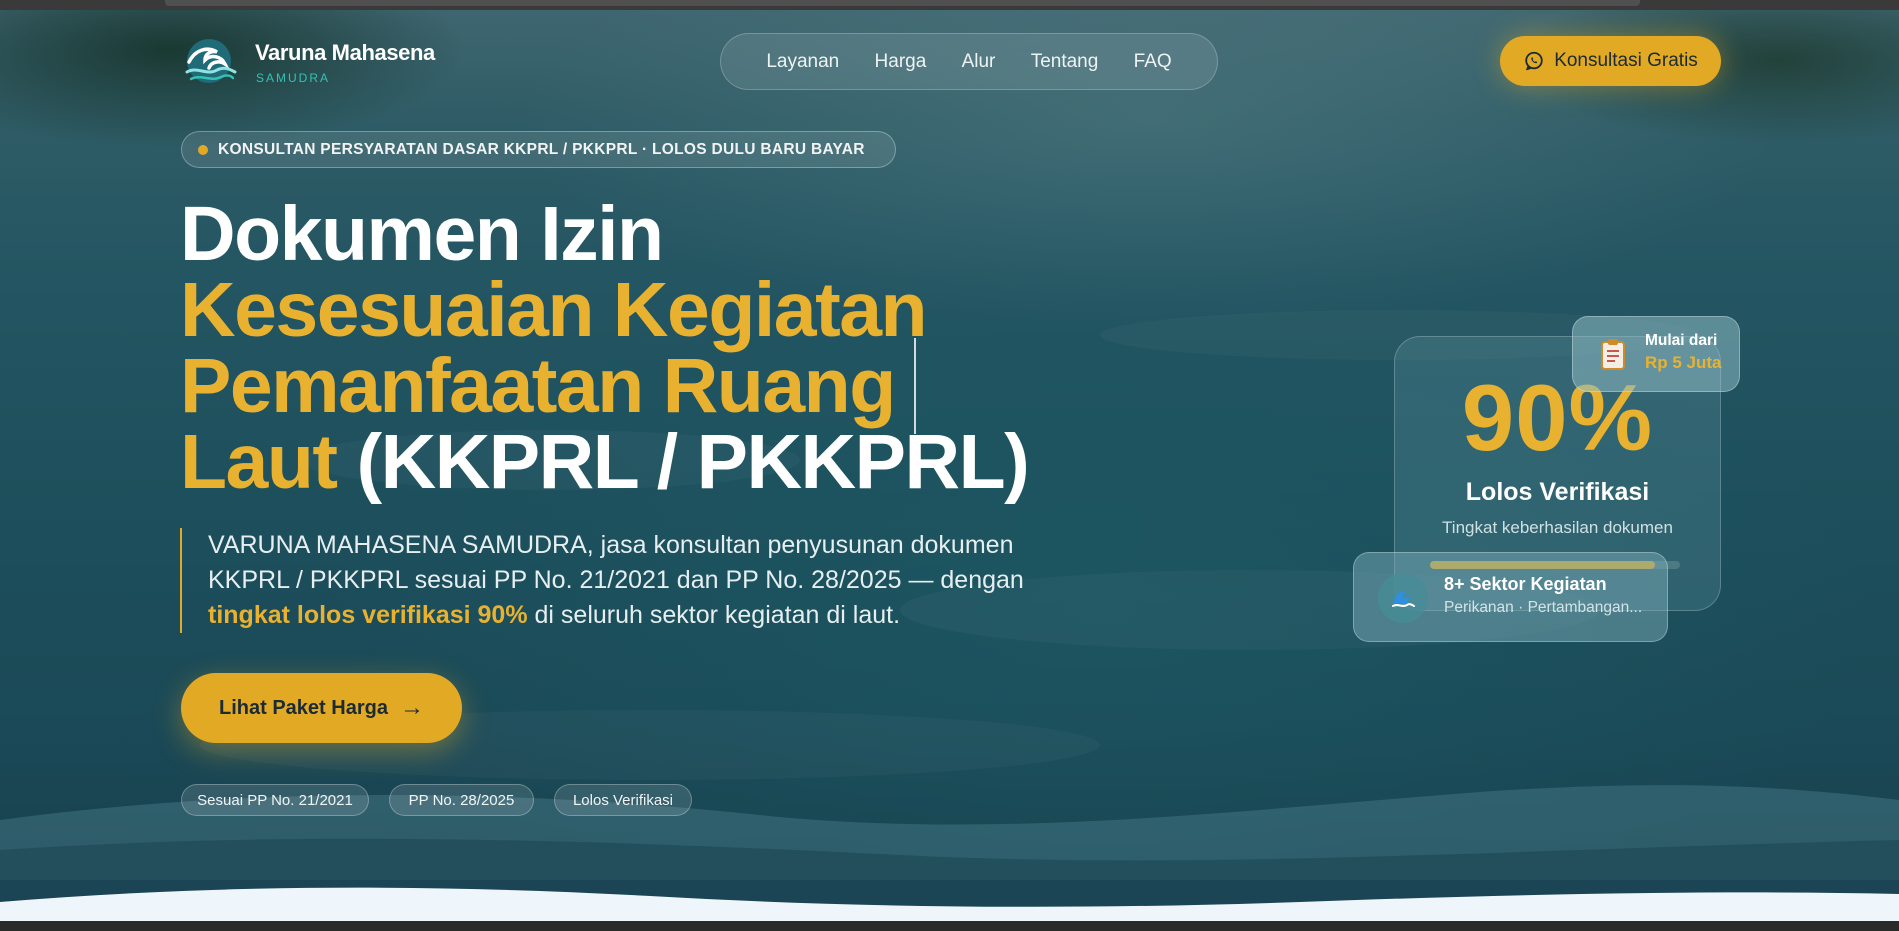 This screenshot has width=1899, height=931. What do you see at coordinates (949, 926) in the screenshot?
I see `browser-bottom-edge` at bounding box center [949, 926].